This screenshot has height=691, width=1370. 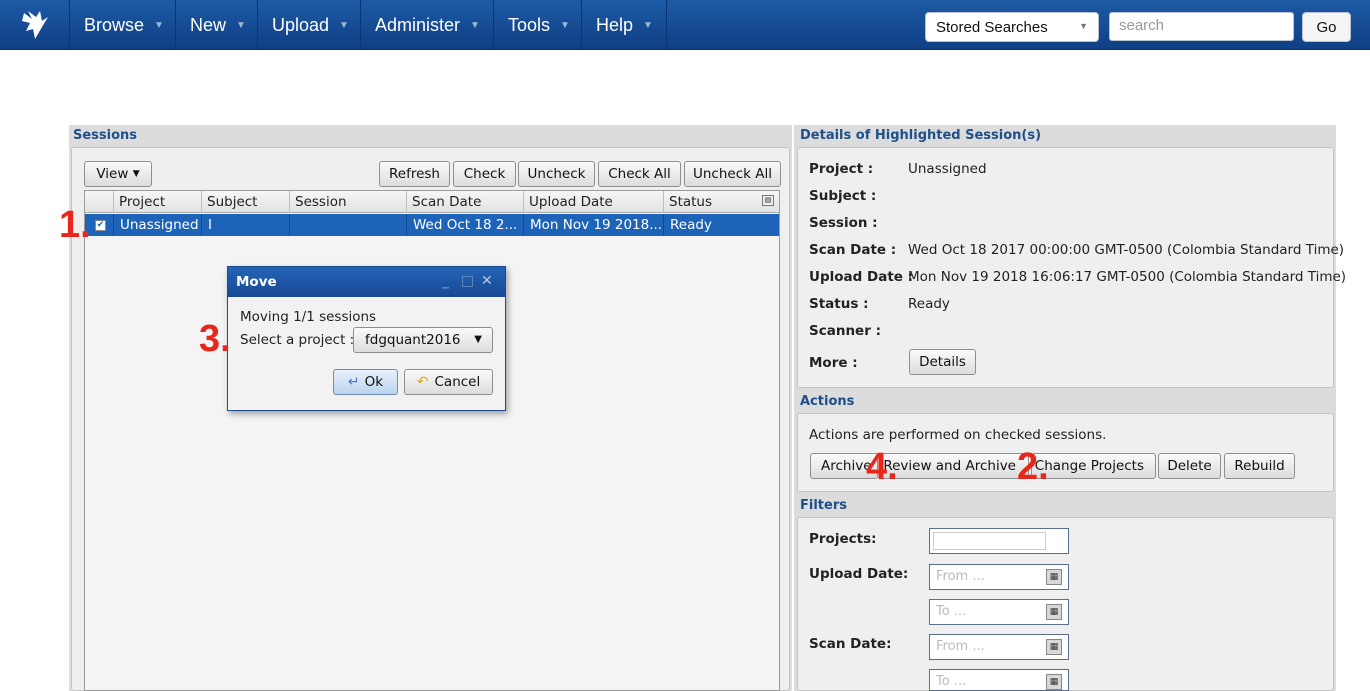 What do you see at coordinates (484, 174) in the screenshot?
I see `check-button: Check` at bounding box center [484, 174].